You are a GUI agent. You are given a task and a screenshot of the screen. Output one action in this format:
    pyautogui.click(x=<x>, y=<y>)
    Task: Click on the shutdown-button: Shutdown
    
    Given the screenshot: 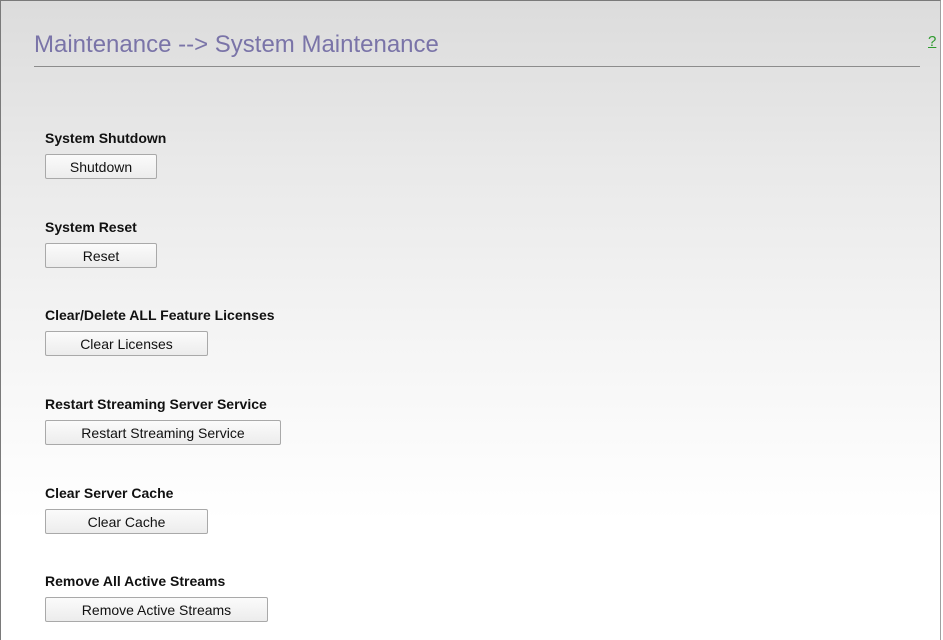 What is the action you would take?
    pyautogui.click(x=101, y=166)
    